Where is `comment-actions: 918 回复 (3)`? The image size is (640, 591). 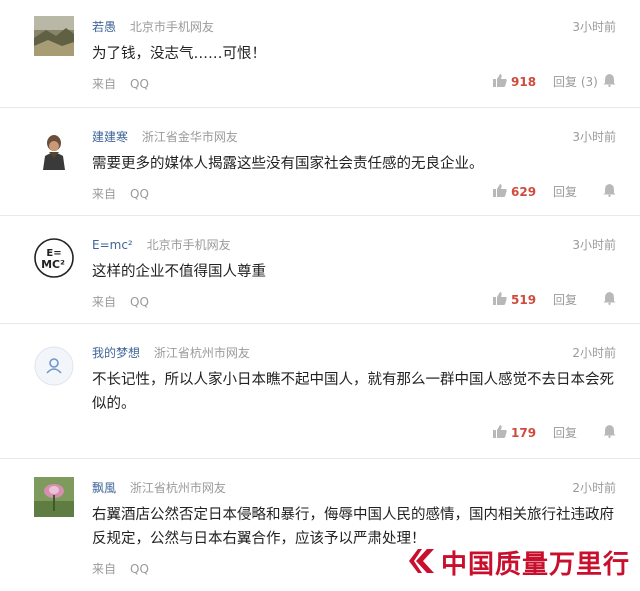 comment-actions: 918 回复 (3) is located at coordinates (554, 81).